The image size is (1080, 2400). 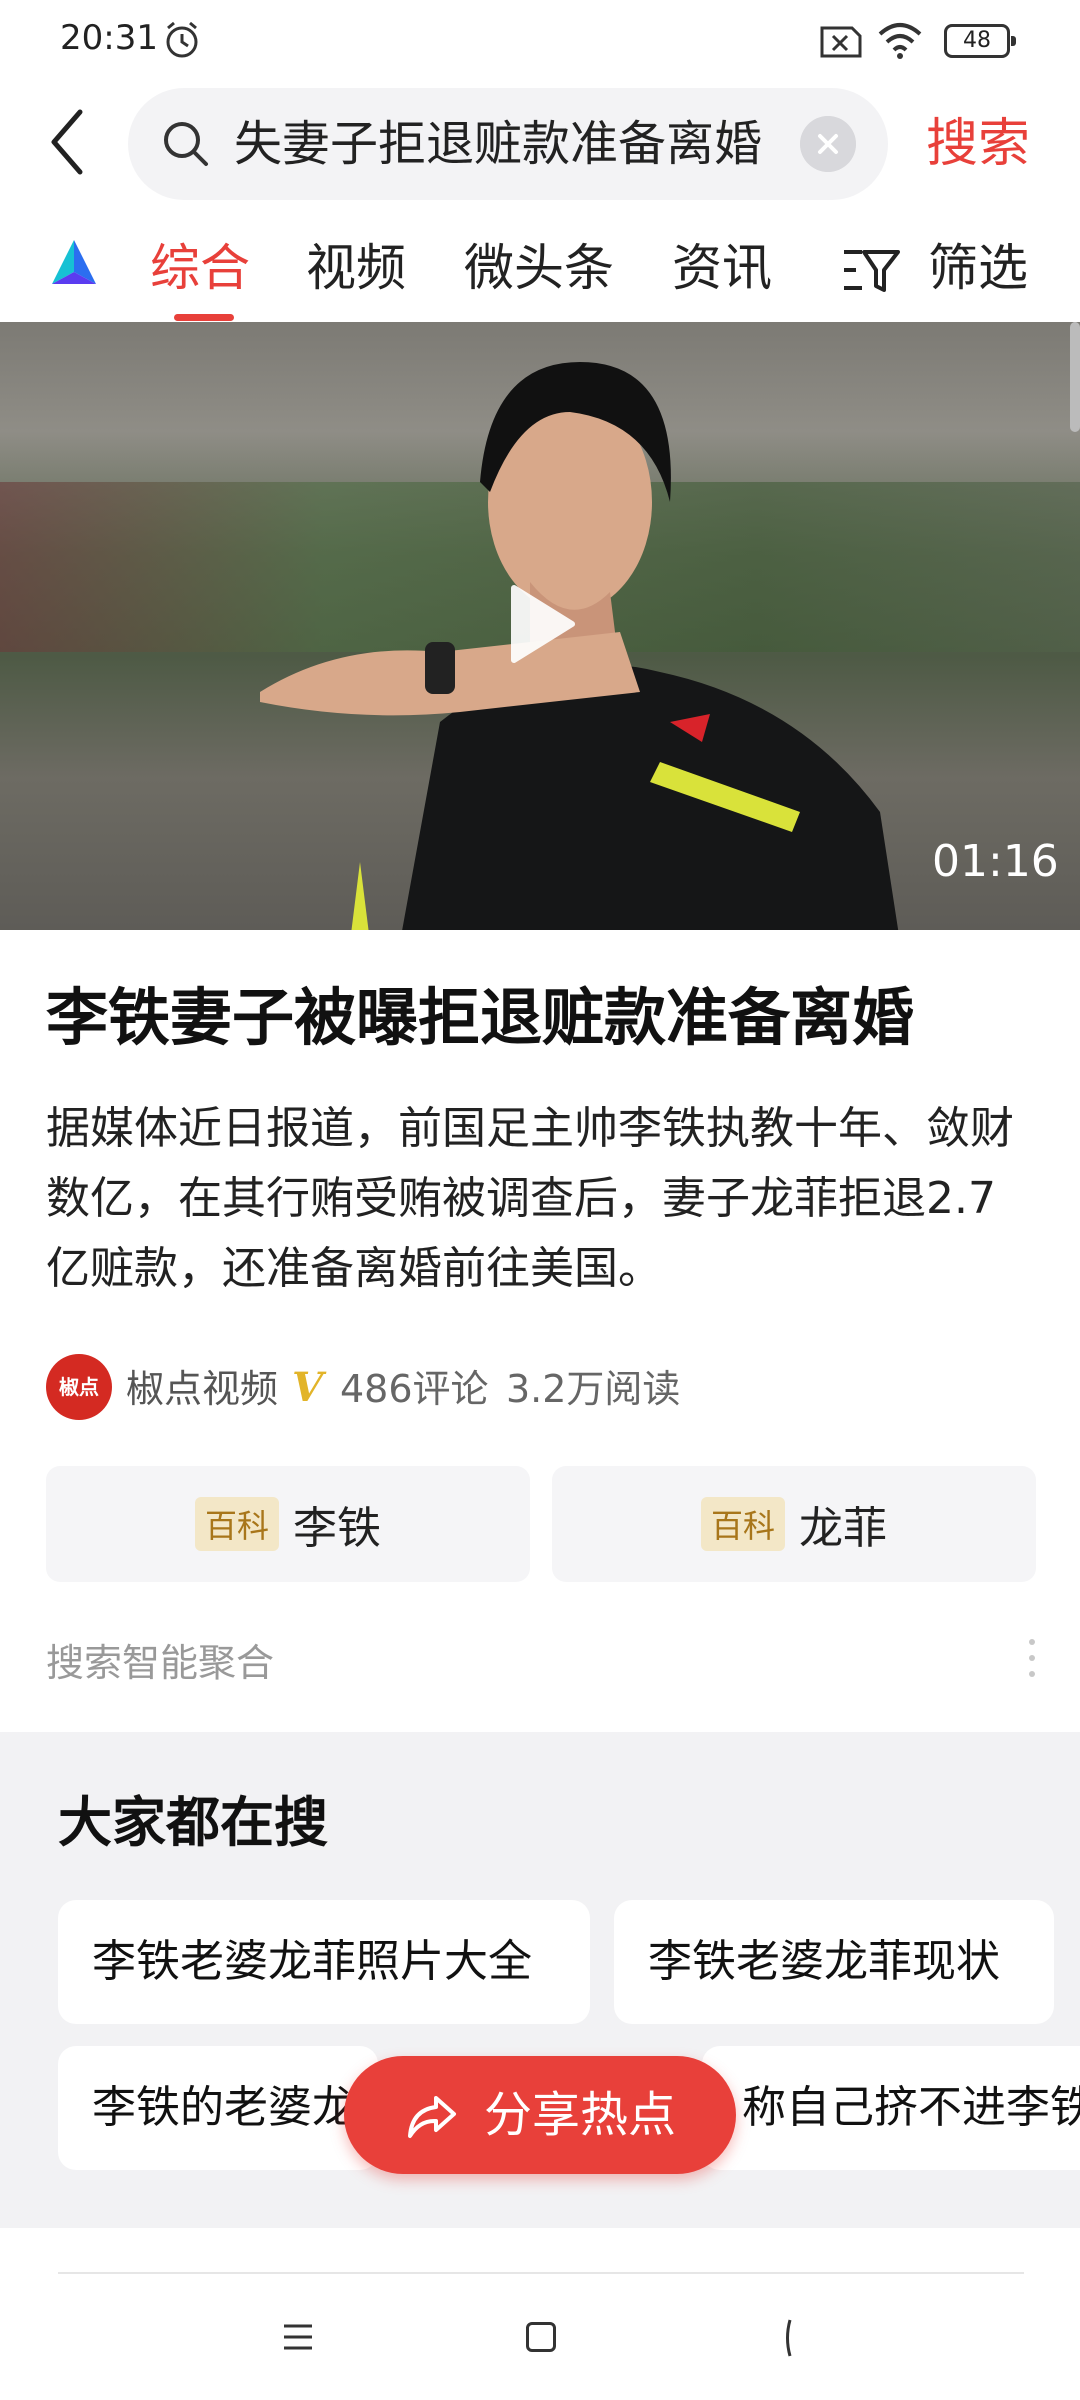 I want to click on aggregate-label: 搜索智能聚合, so click(x=160, y=1663).